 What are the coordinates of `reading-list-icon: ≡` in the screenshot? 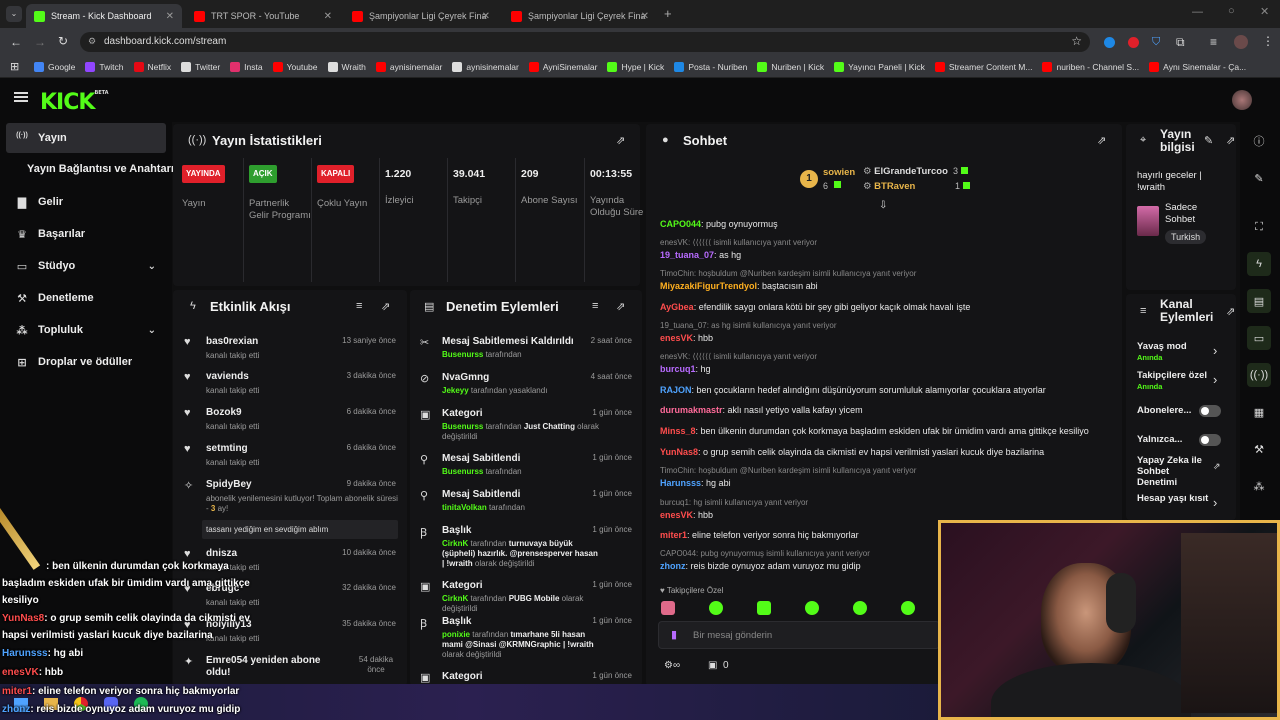 It's located at (1213, 42).